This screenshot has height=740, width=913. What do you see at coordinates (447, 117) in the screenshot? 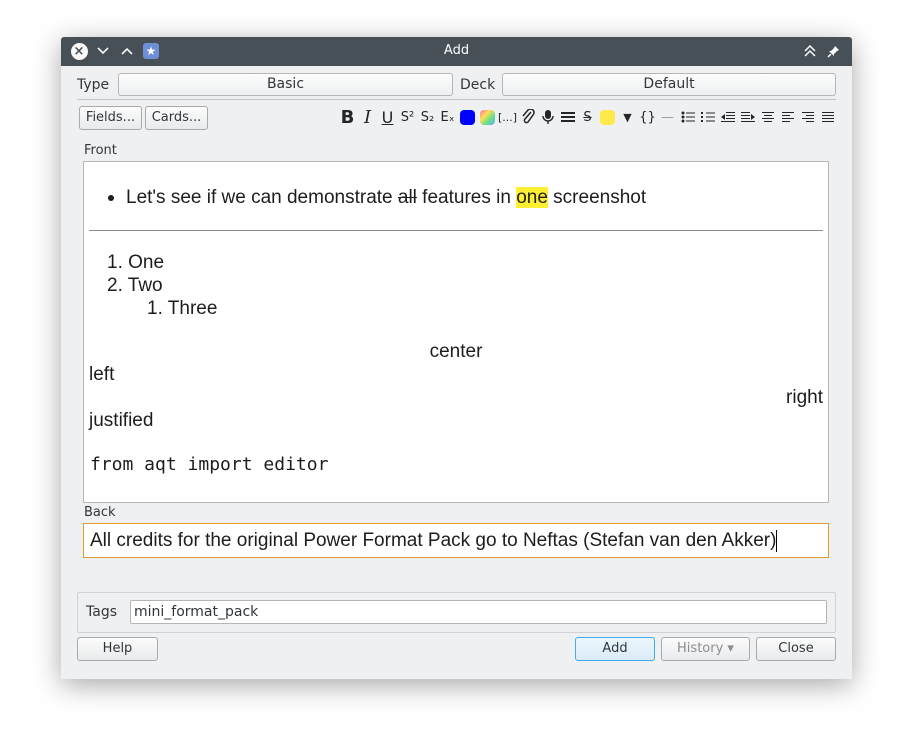
I see `clear-format-button: Eₓ` at bounding box center [447, 117].